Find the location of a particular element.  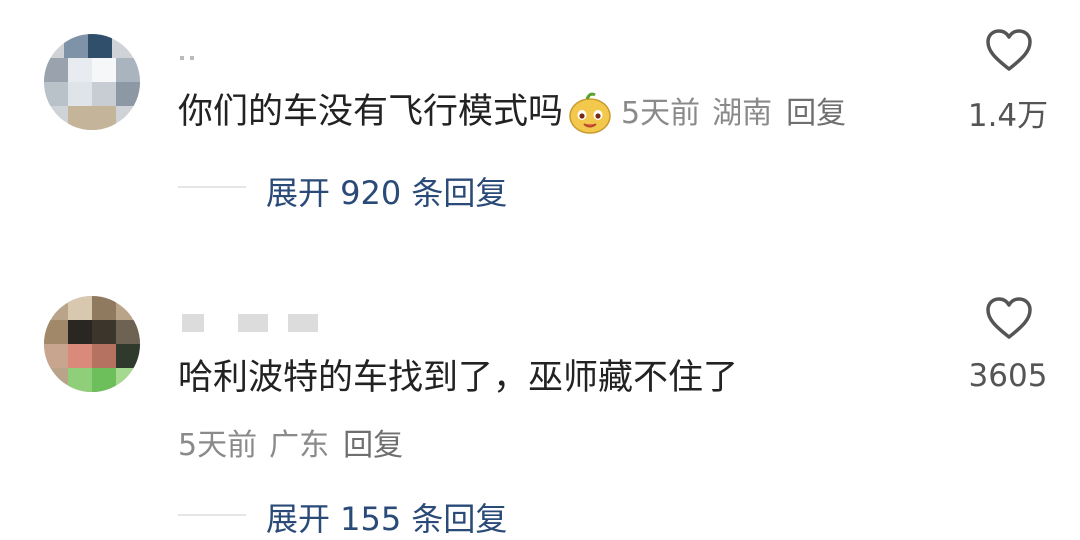

expand-replies-link: 展开 155 条回复 is located at coordinates (386, 517).